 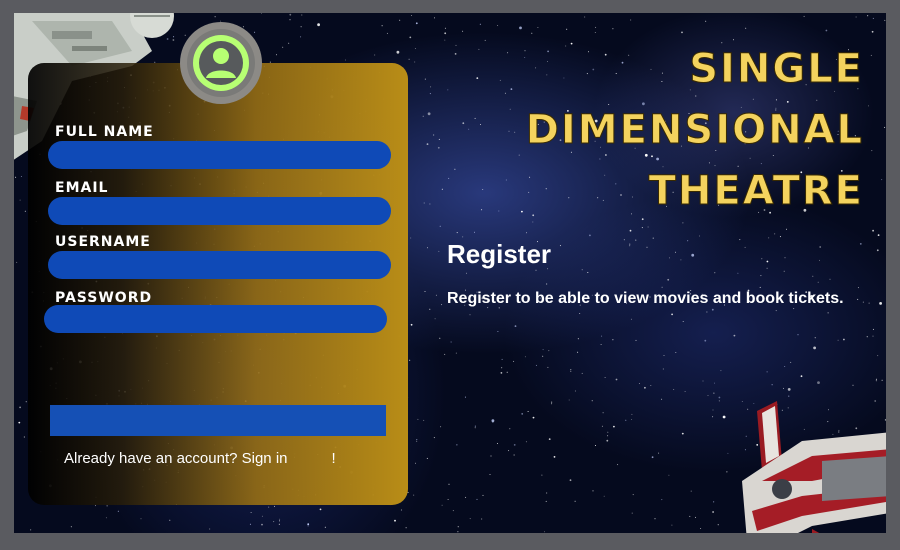 What do you see at coordinates (219, 155) in the screenshot?
I see `full-name-input` at bounding box center [219, 155].